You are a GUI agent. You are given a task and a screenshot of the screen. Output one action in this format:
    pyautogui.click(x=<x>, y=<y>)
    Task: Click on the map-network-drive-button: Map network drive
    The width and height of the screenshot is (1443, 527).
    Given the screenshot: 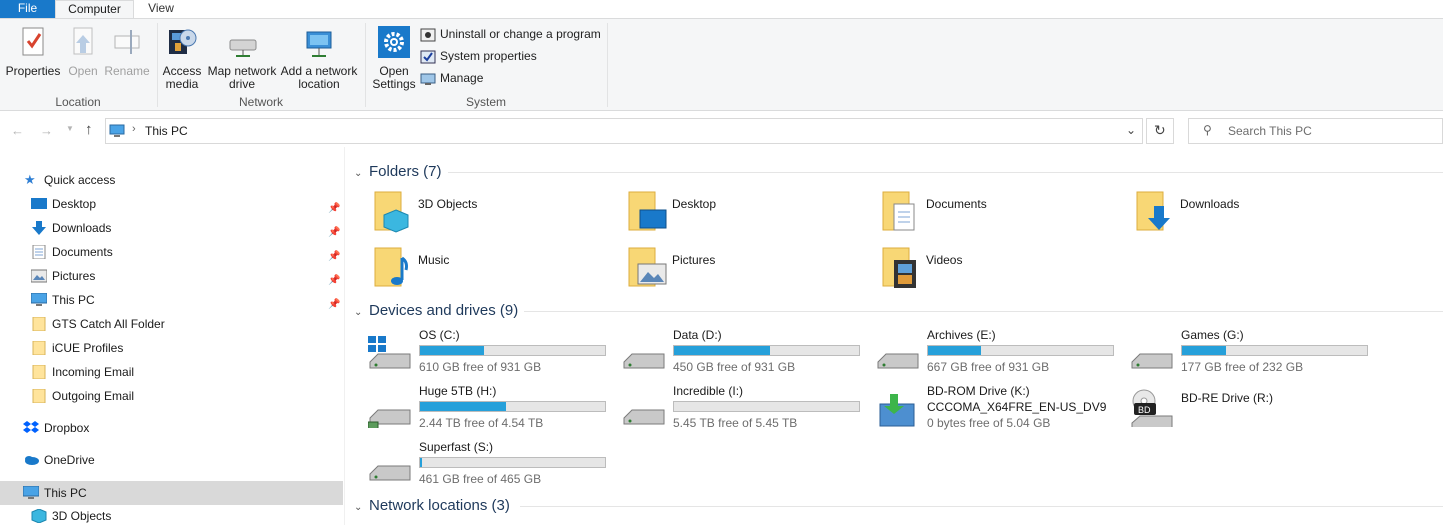 What is the action you would take?
    pyautogui.click(x=242, y=58)
    